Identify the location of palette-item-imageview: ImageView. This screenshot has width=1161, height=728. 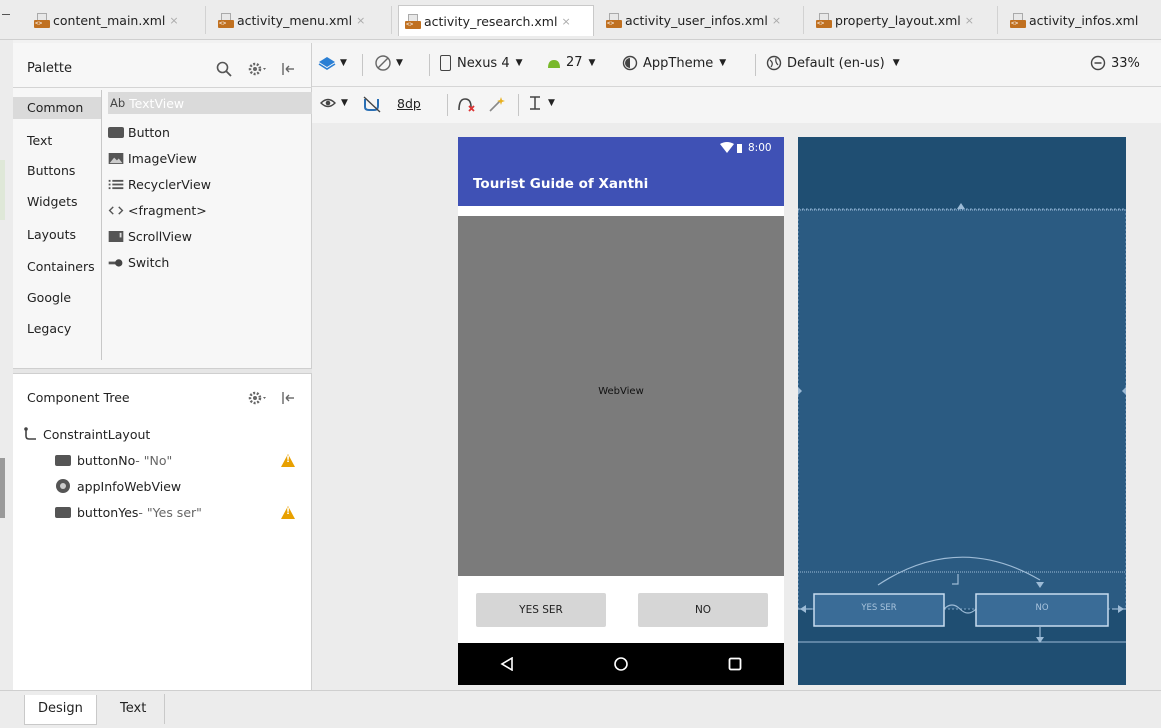
(152, 158).